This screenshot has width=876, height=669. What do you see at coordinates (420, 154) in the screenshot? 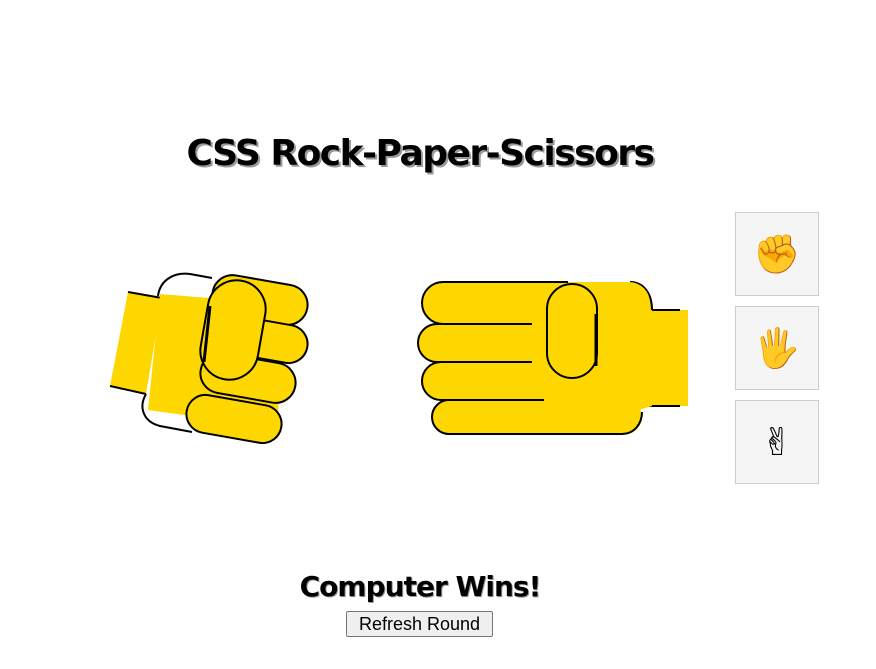
I see `page-title: CSS Rock-Paper-Scissors` at bounding box center [420, 154].